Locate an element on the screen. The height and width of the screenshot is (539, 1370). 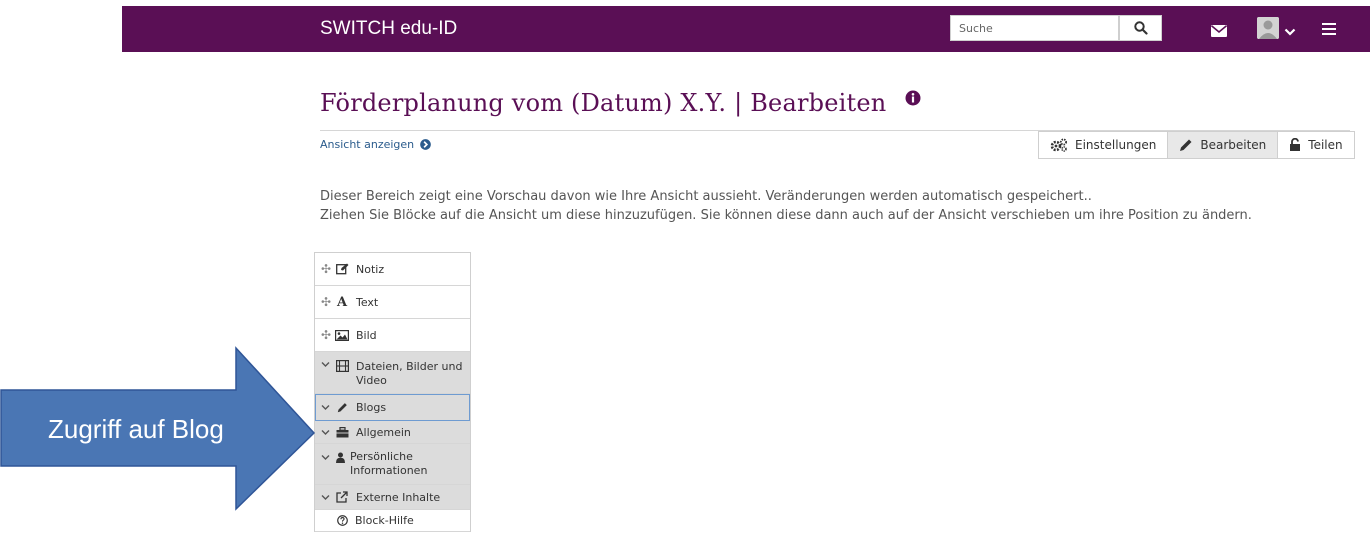
edit-label: Bearbeiten is located at coordinates (1233, 145).